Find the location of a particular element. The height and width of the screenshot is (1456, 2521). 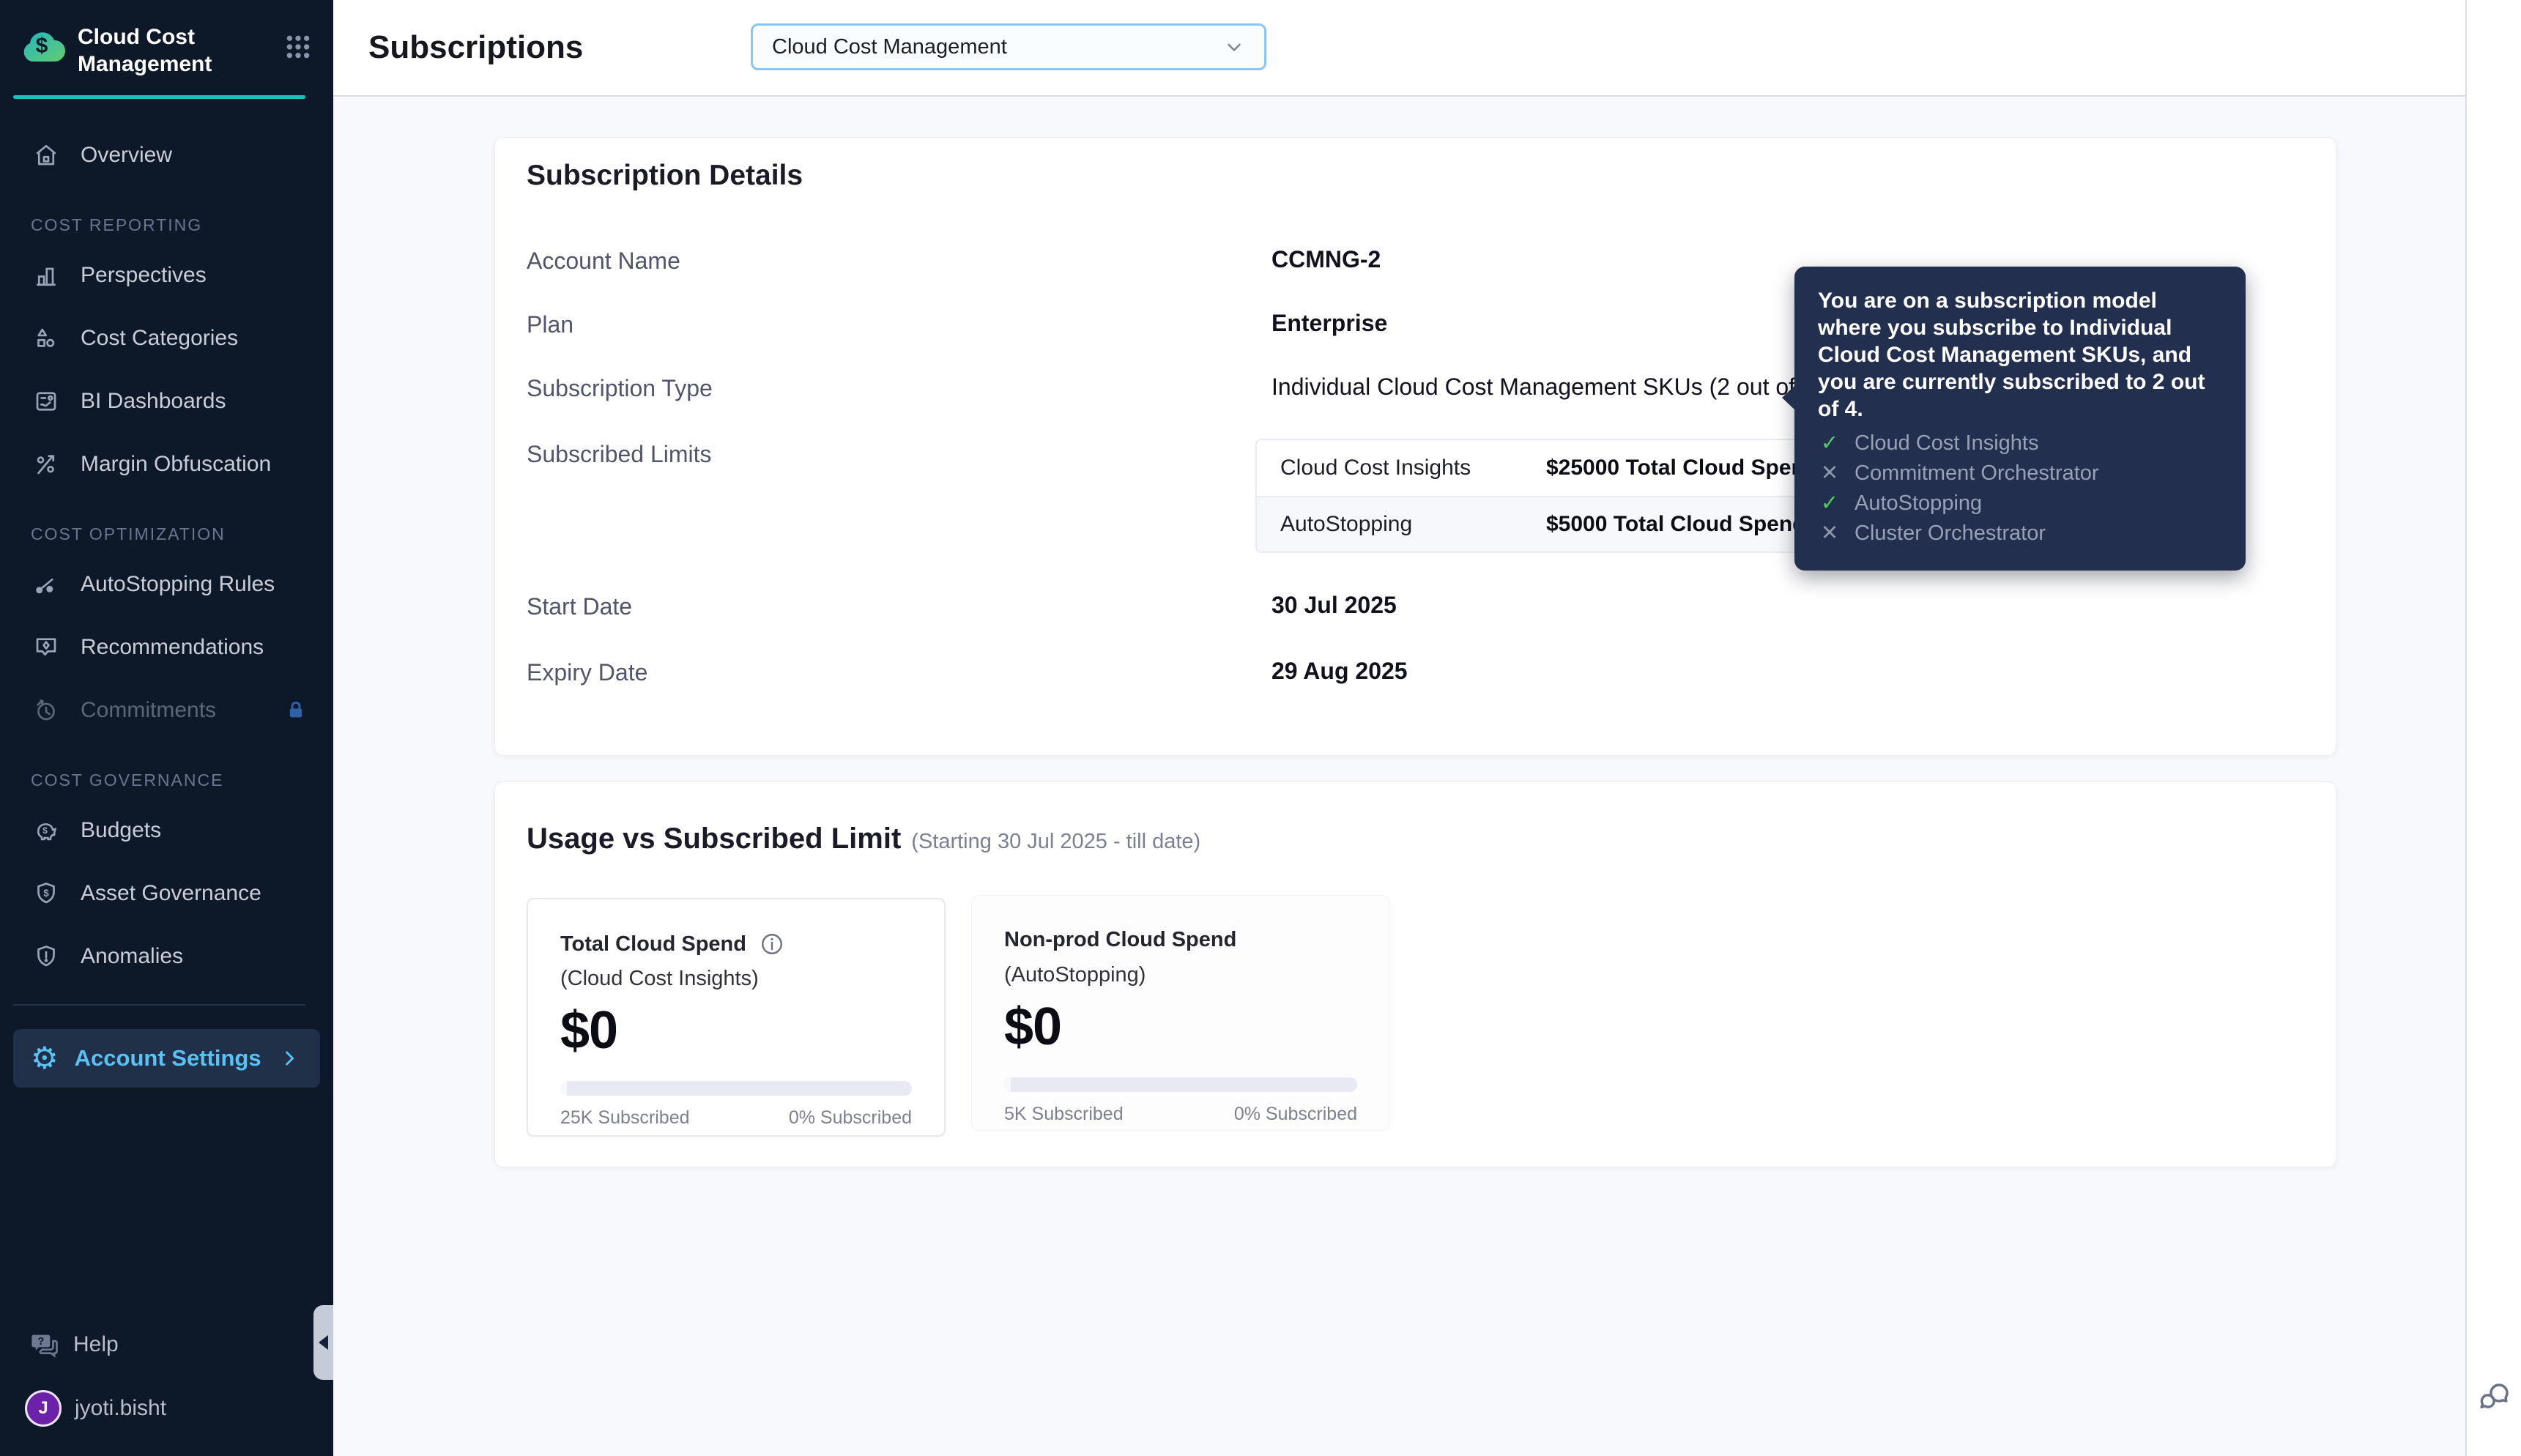

card-footer: 25K Subscribed 0% Subscribed is located at coordinates (736, 1118).